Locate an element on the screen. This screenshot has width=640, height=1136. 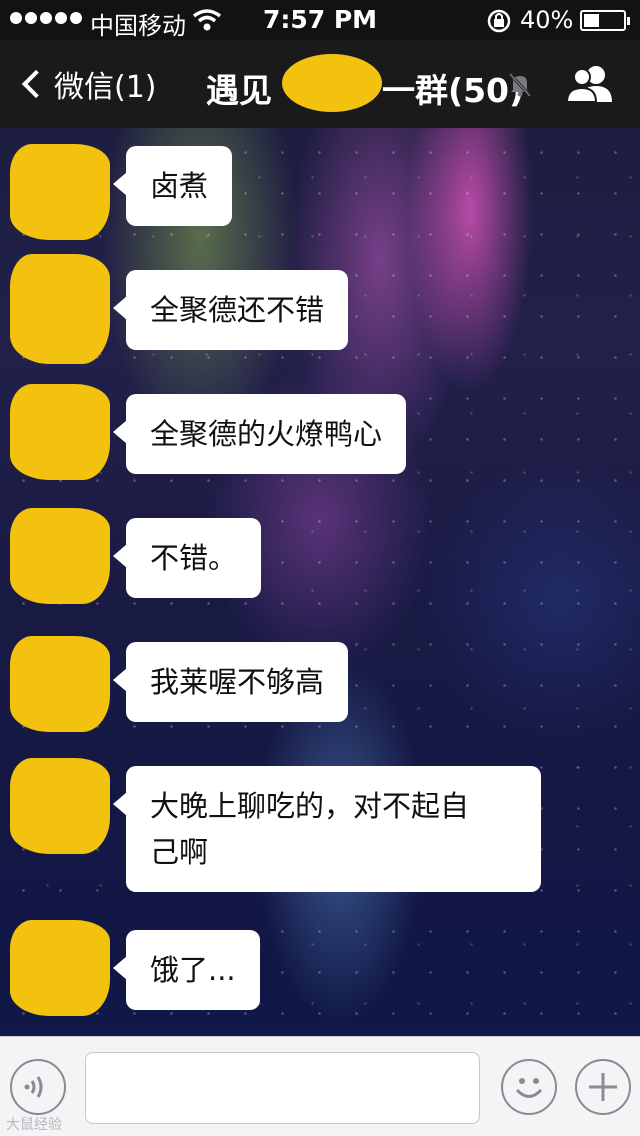
rotation-lock-icon is located at coordinates (499, 21).